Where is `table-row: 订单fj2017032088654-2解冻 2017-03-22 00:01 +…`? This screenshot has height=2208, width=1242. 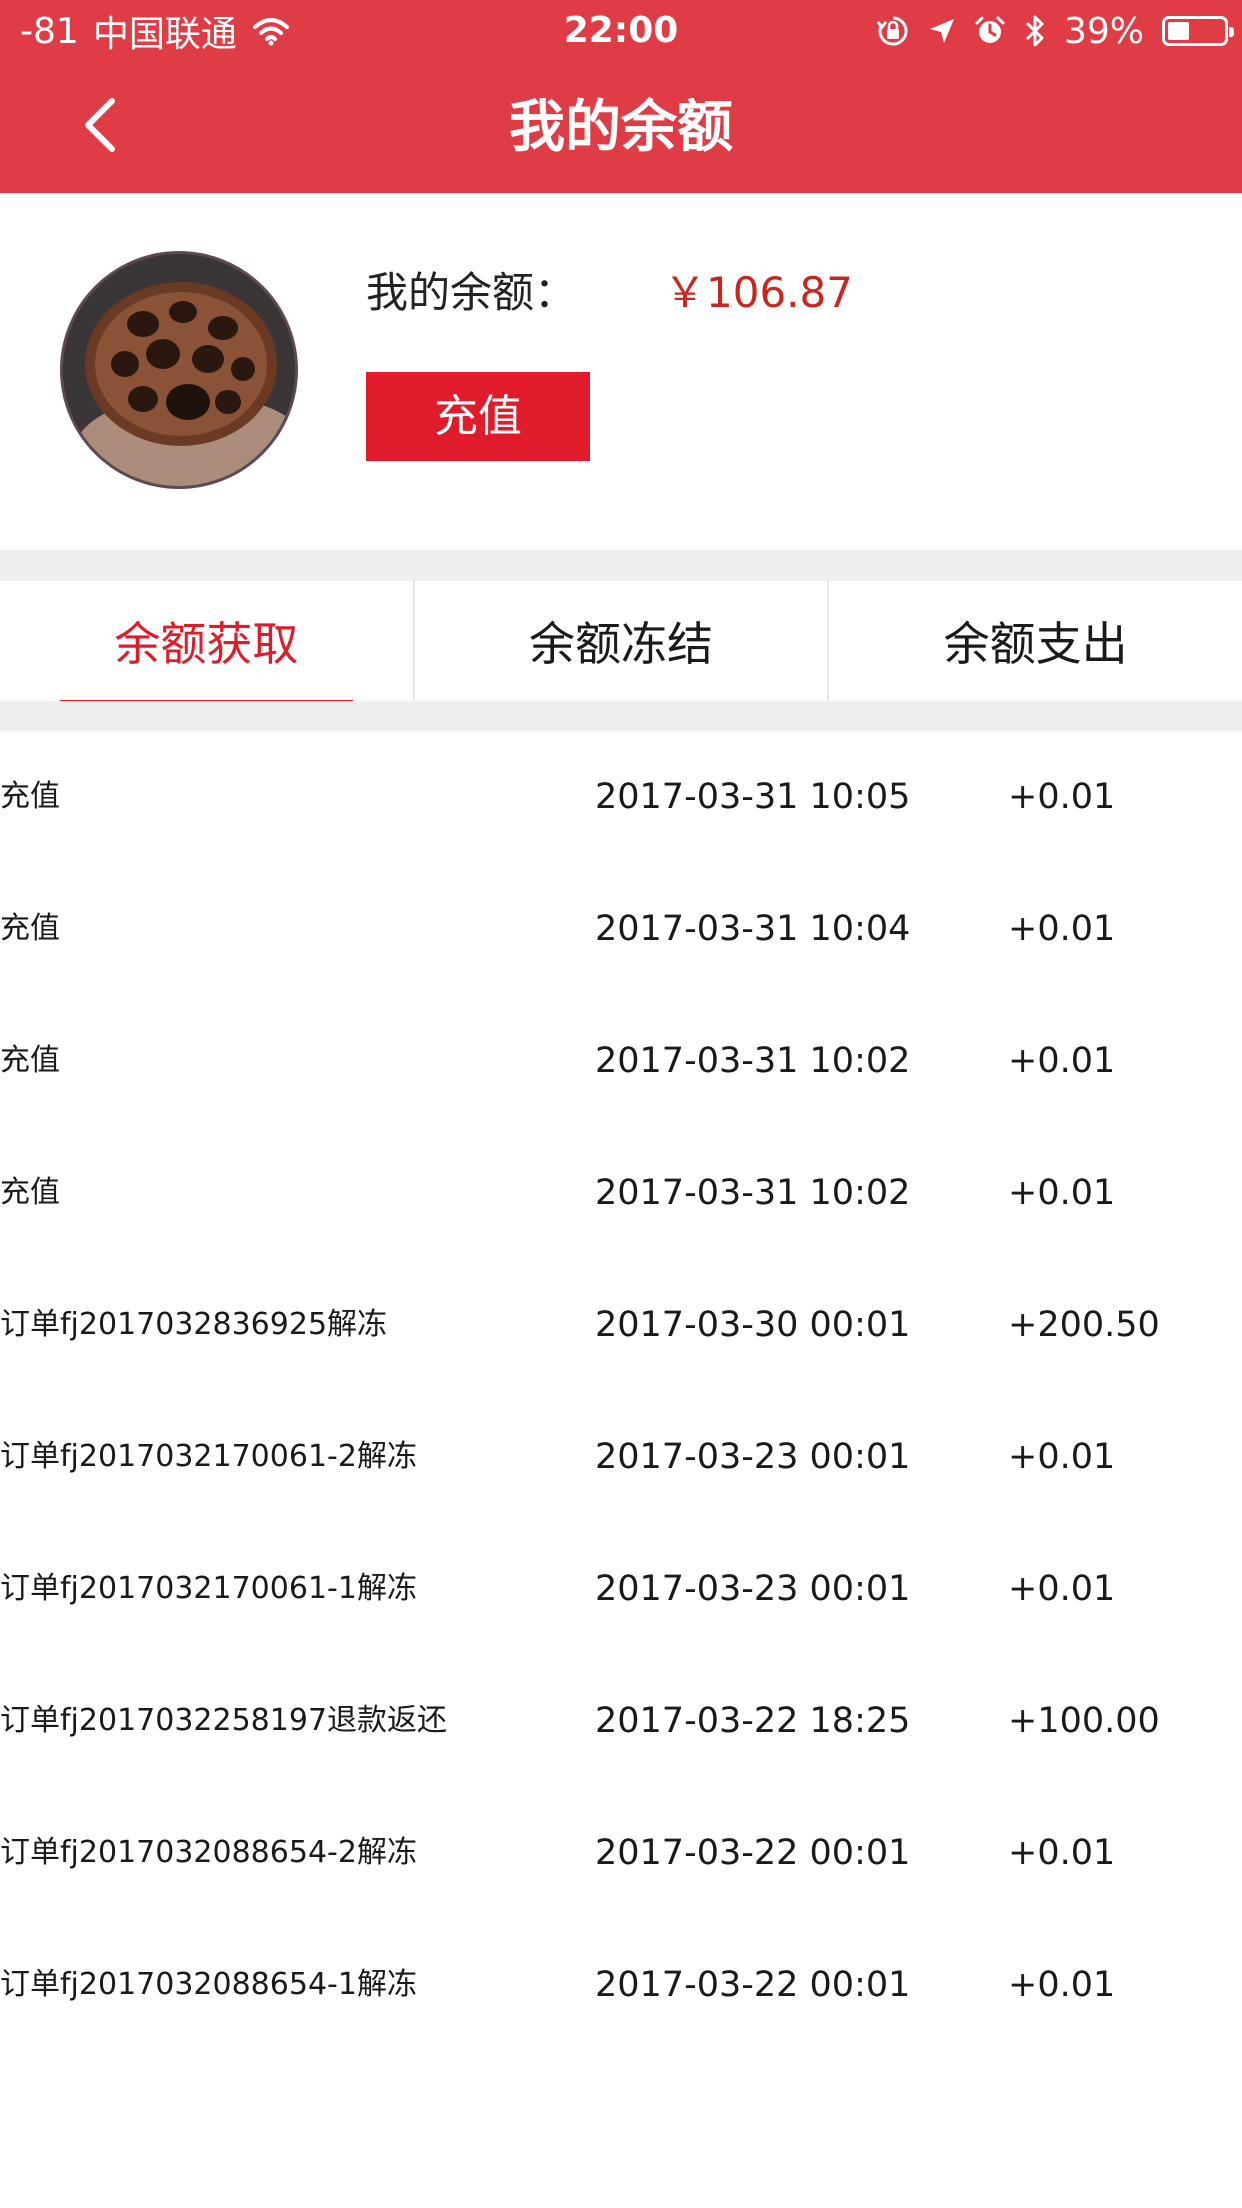
table-row: 订单fj2017032088654-2解冻 2017-03-22 00:01 +… is located at coordinates (621, 1853).